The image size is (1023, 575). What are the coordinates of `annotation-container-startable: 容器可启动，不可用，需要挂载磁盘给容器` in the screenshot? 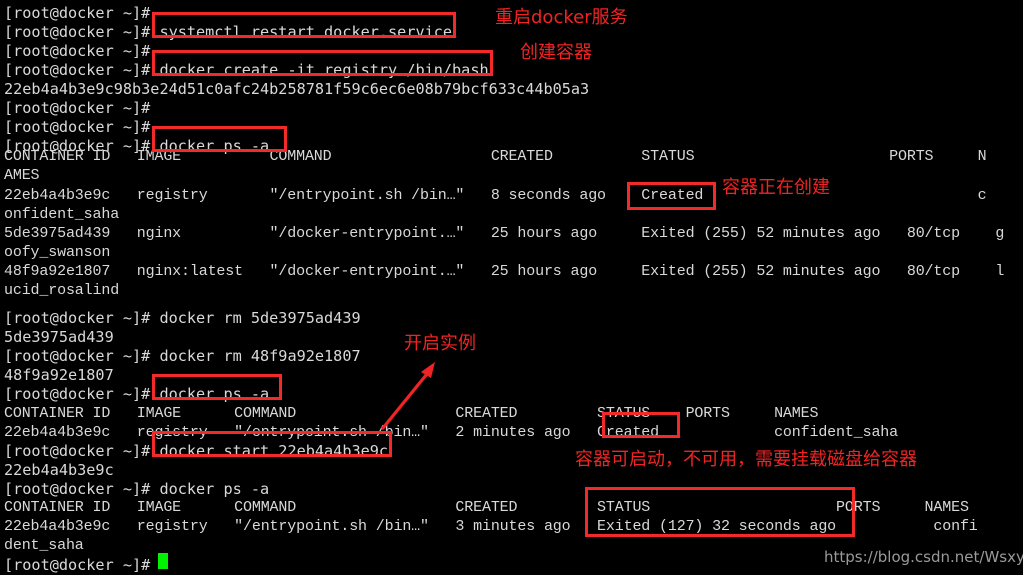 It's located at (746, 459).